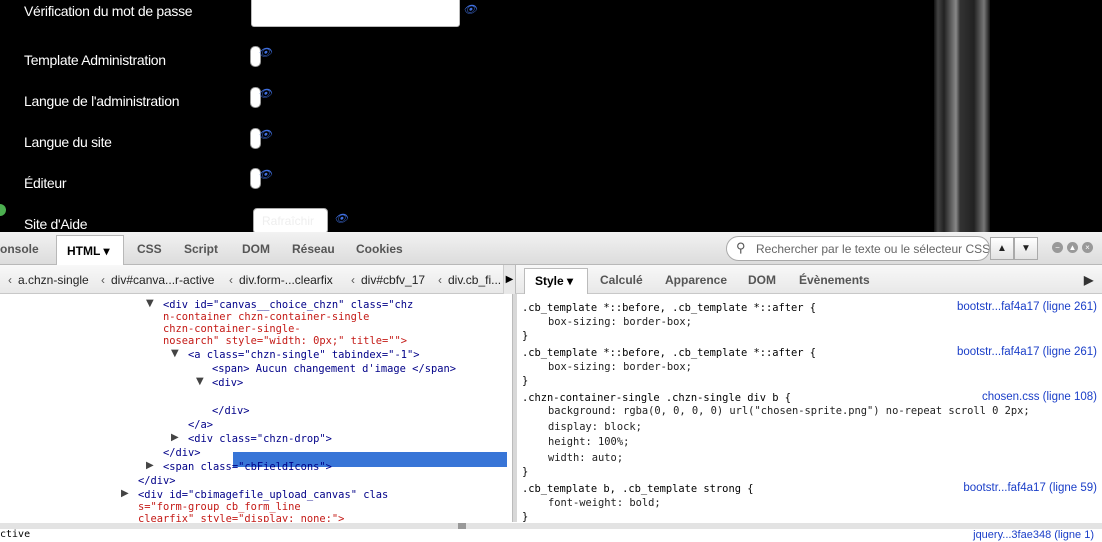 The height and width of the screenshot is (542, 1102). What do you see at coordinates (149, 249) in the screenshot?
I see `tab-css: CSS` at bounding box center [149, 249].